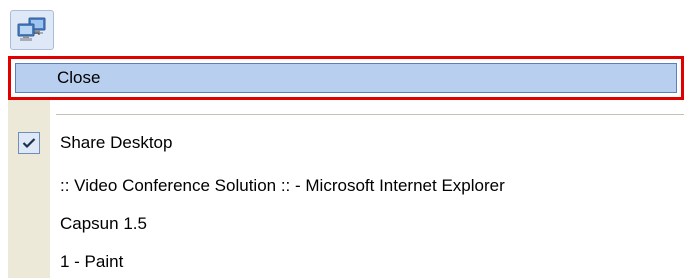 The height and width of the screenshot is (278, 686). What do you see at coordinates (346, 223) in the screenshot?
I see `menu-item-capsun: Capsun 1.5` at bounding box center [346, 223].